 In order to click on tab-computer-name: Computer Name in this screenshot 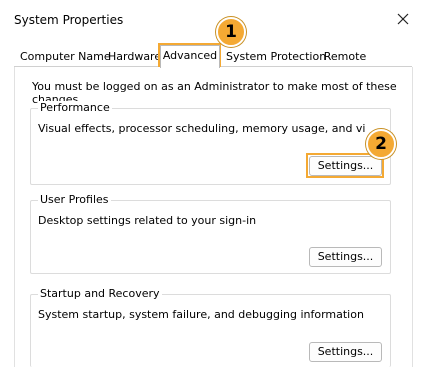, I will do `click(65, 56)`.